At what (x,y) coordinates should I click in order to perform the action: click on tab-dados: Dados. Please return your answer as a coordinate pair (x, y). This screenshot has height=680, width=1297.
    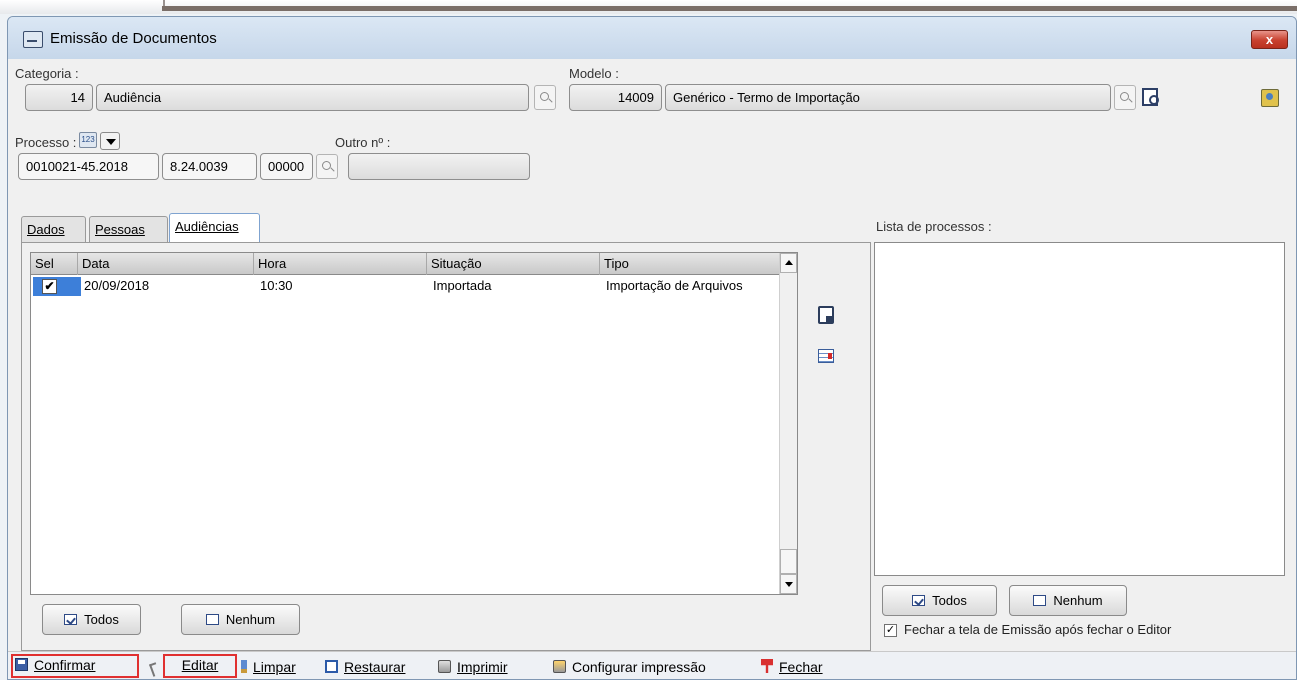
    Looking at the image, I should click on (53, 229).